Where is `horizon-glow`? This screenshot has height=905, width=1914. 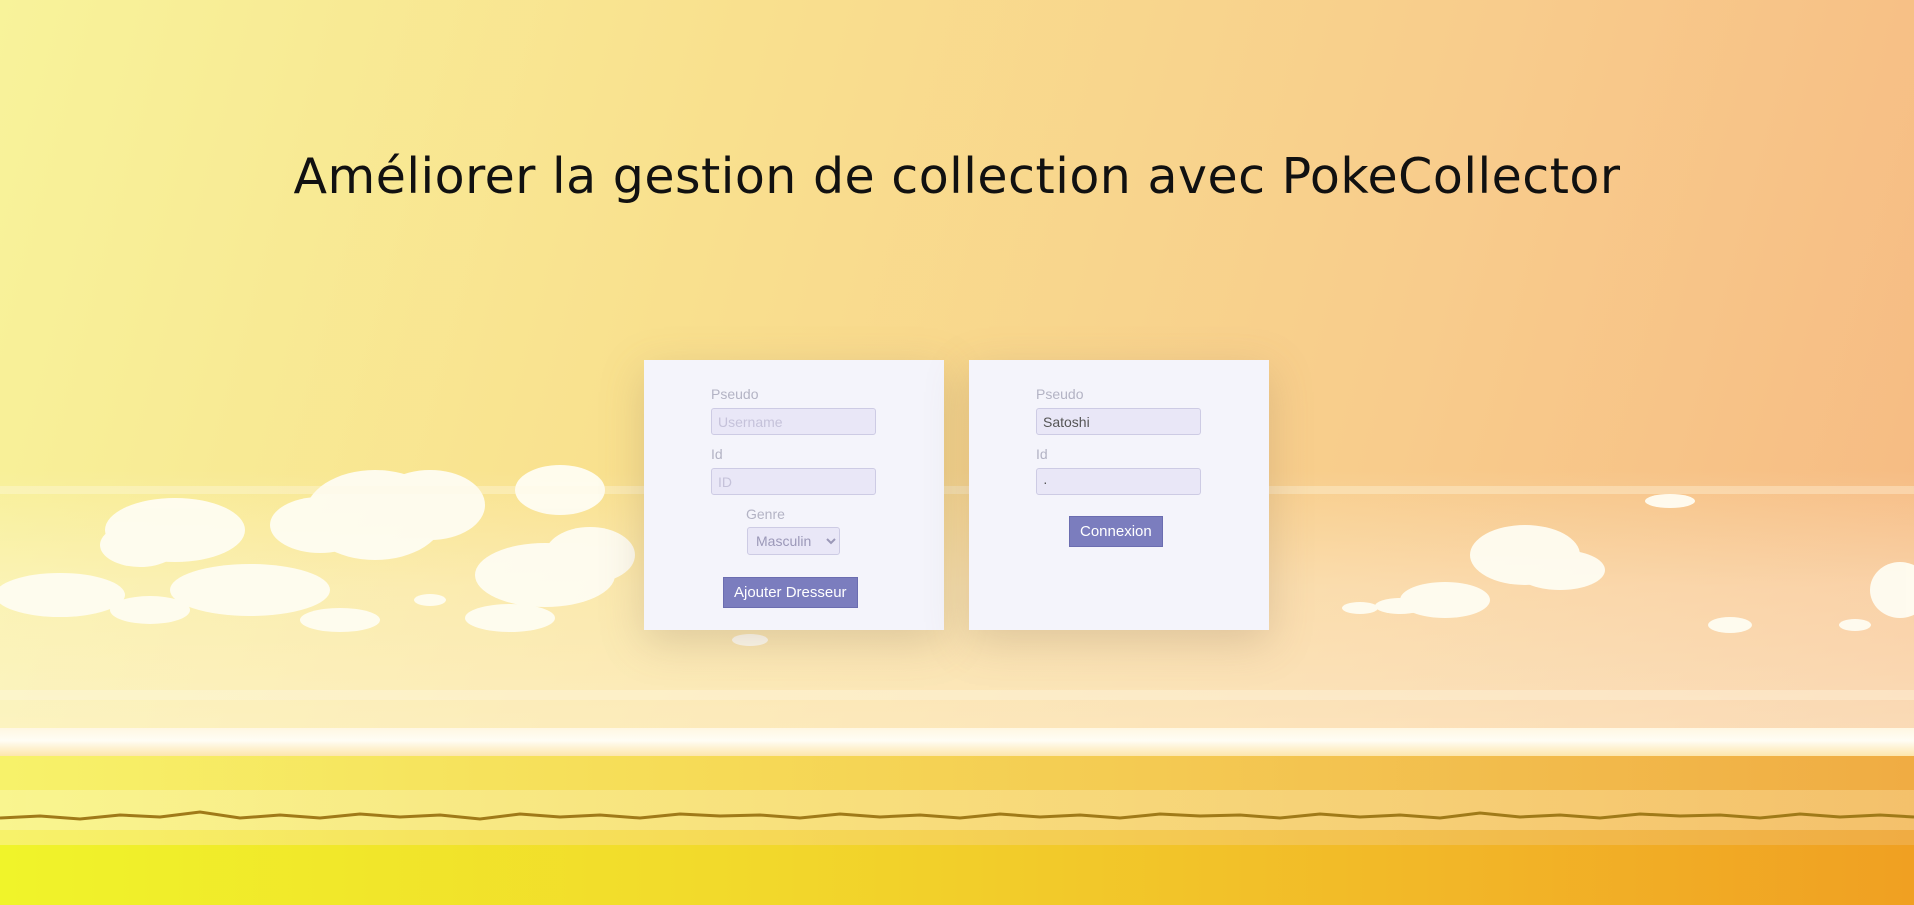
horizon-glow is located at coordinates (957, 742).